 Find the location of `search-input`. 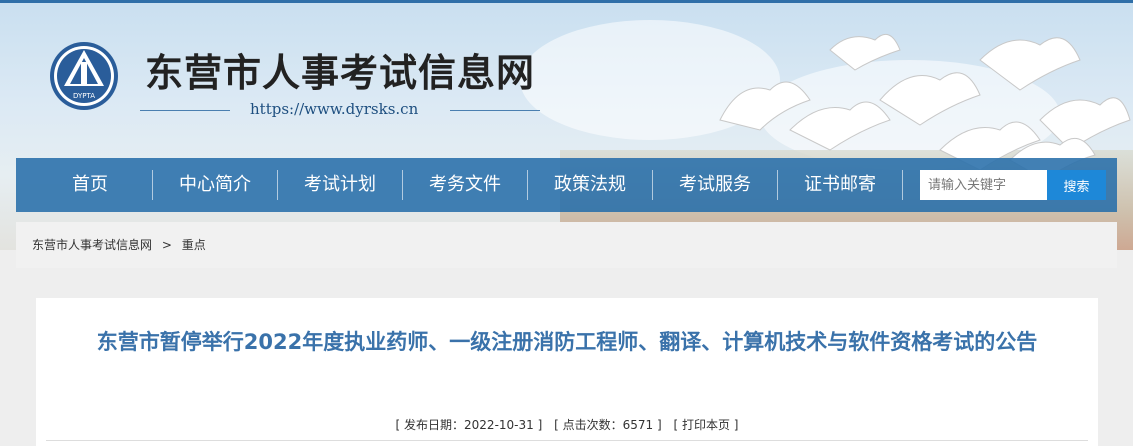

search-input is located at coordinates (983, 185).